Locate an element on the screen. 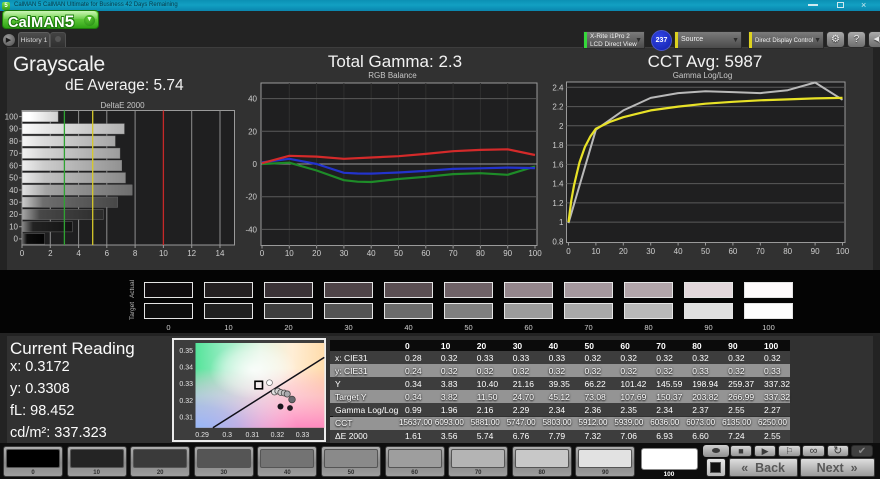 The width and height of the screenshot is (880, 479). svg-text: 0.3 is located at coordinates (227, 435).